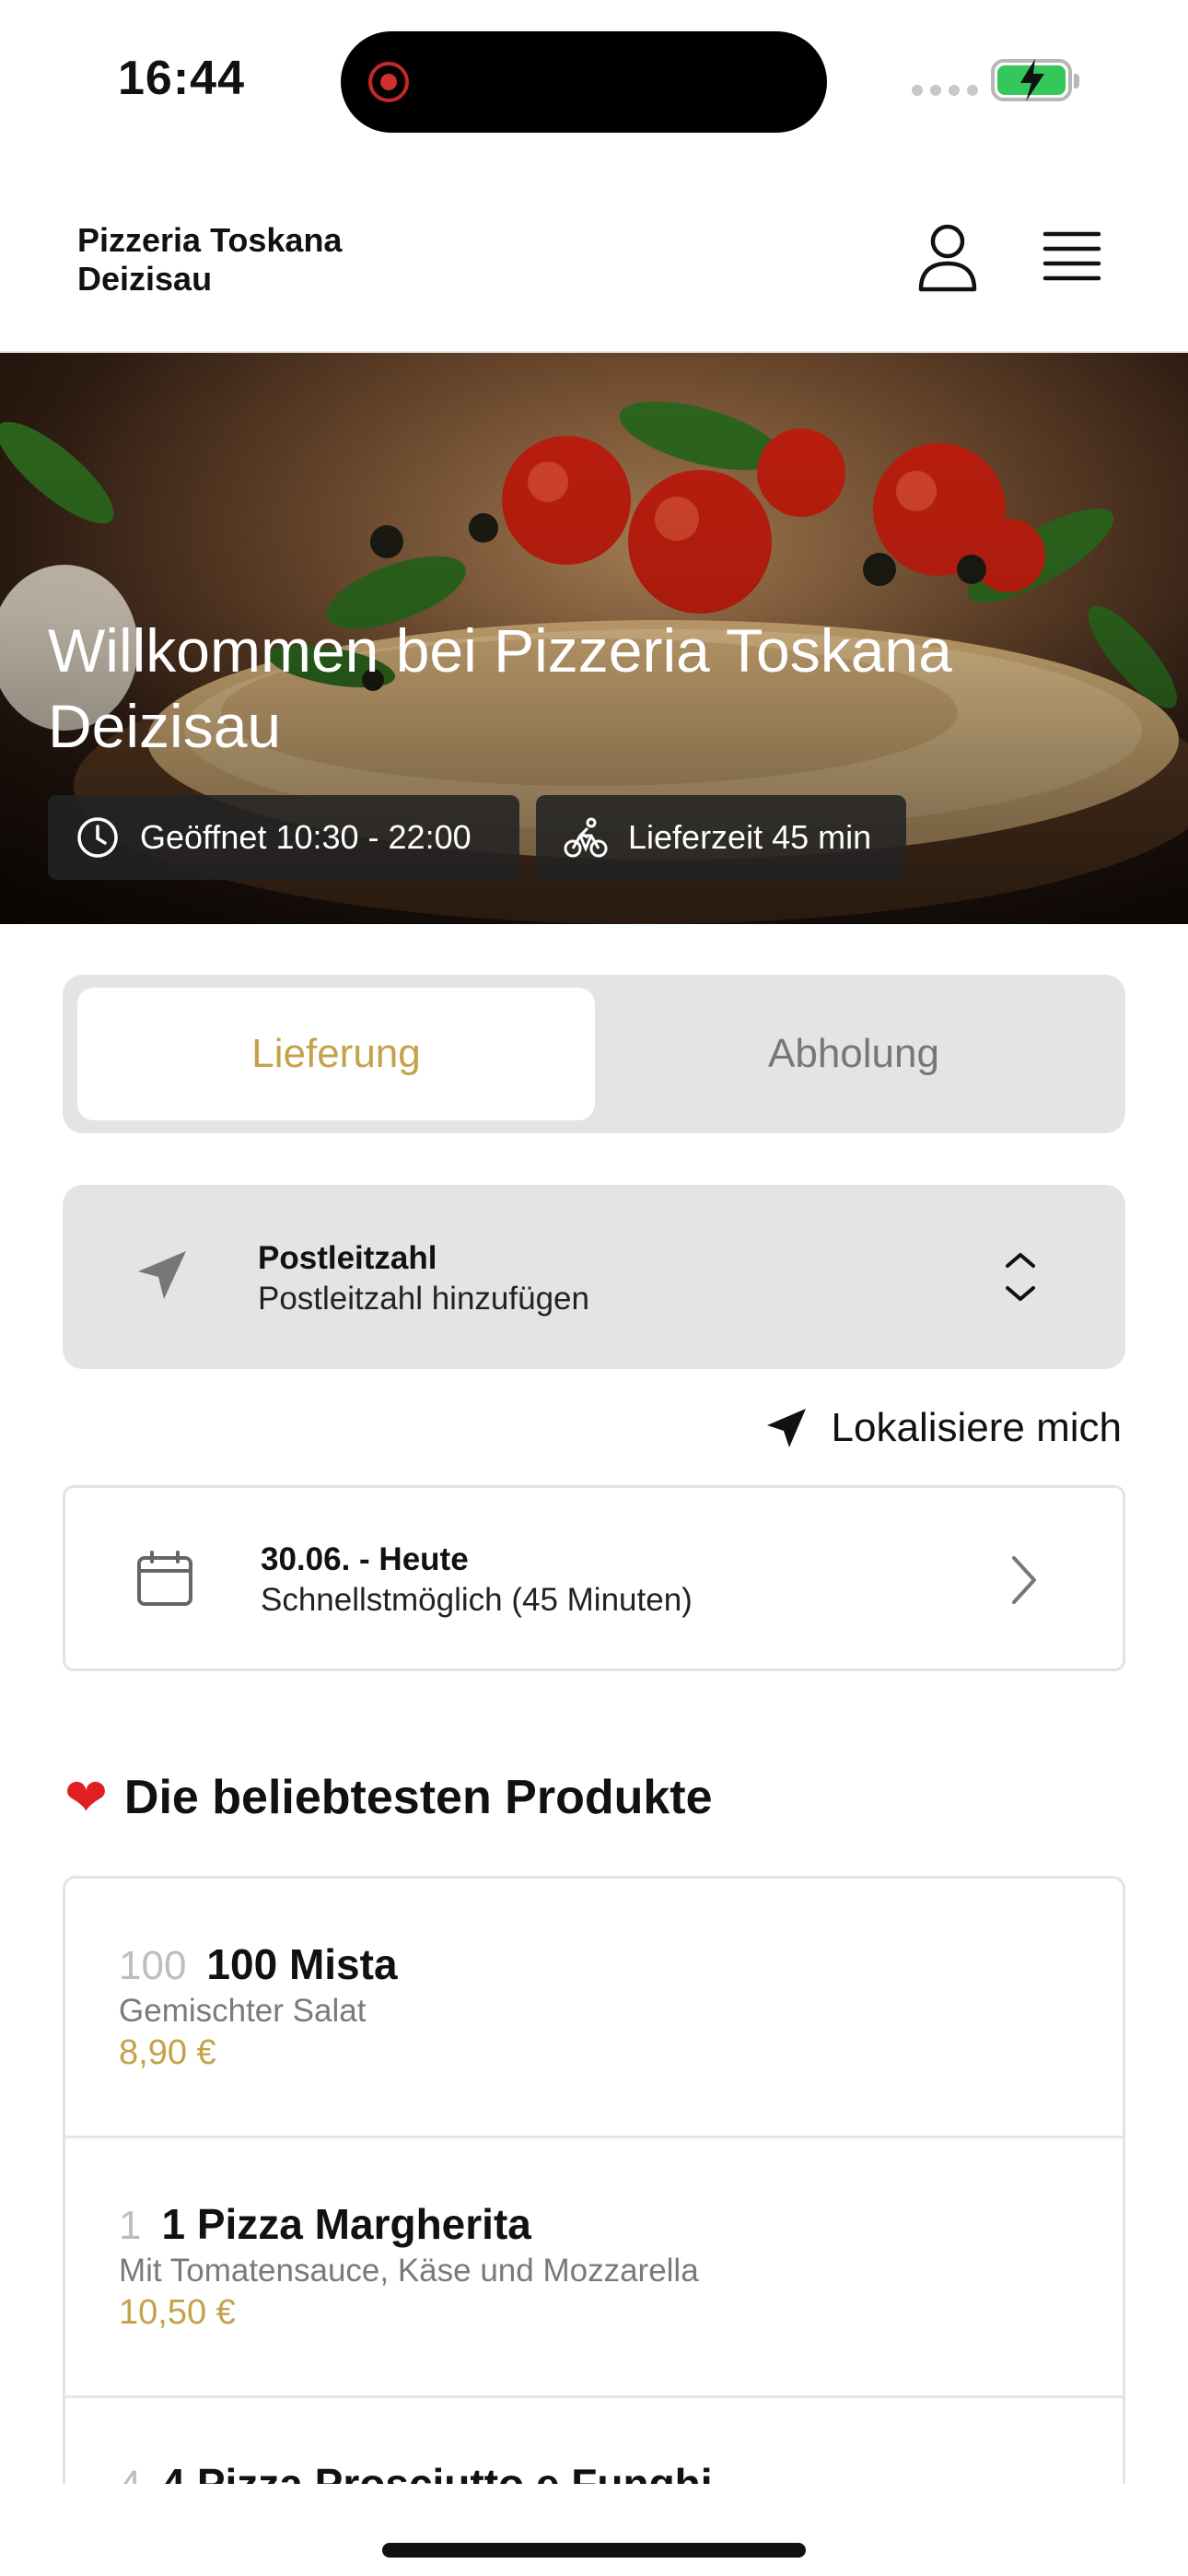 The width and height of the screenshot is (1188, 2576). What do you see at coordinates (346, 2224) in the screenshot?
I see `product-name: 1 Pizza Margherita` at bounding box center [346, 2224].